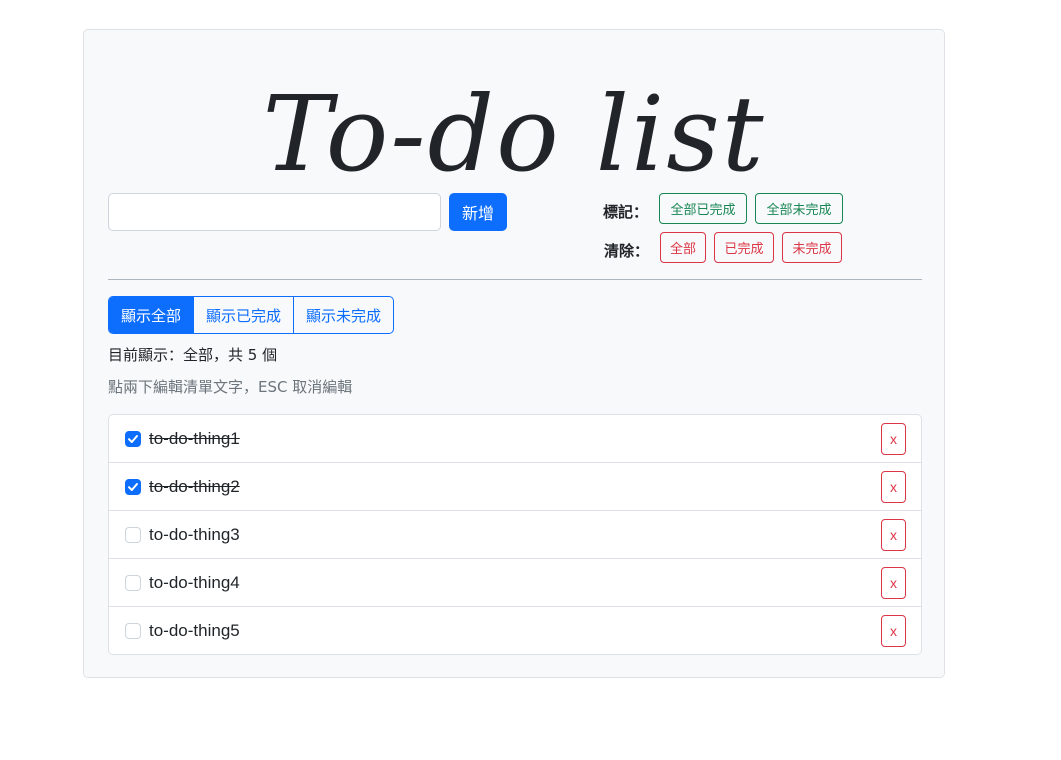 This screenshot has width=1061, height=760. I want to click on add-button: 新增, so click(478, 212).